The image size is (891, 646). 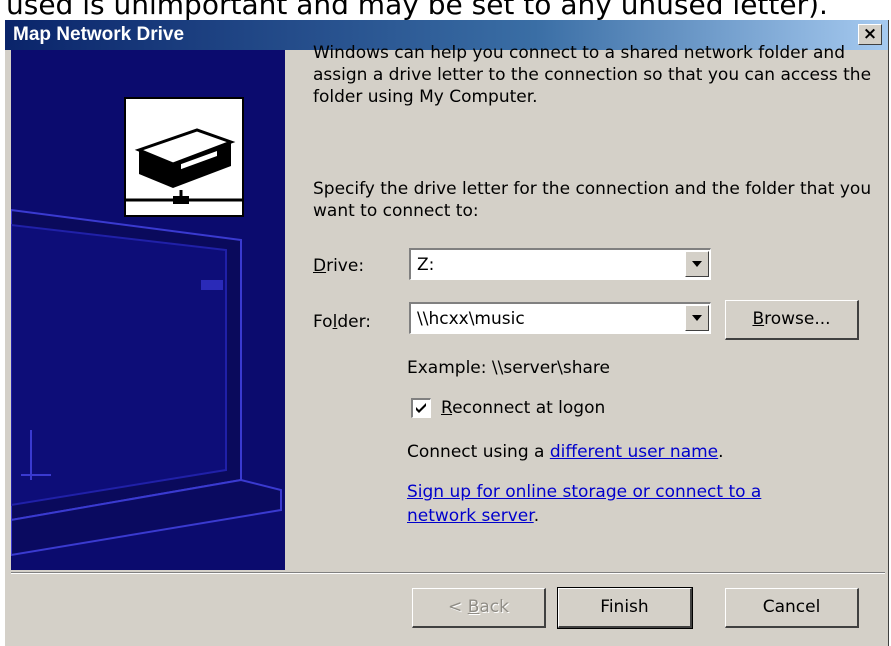 I want to click on window-title: Map Network Drive, so click(x=99, y=34).